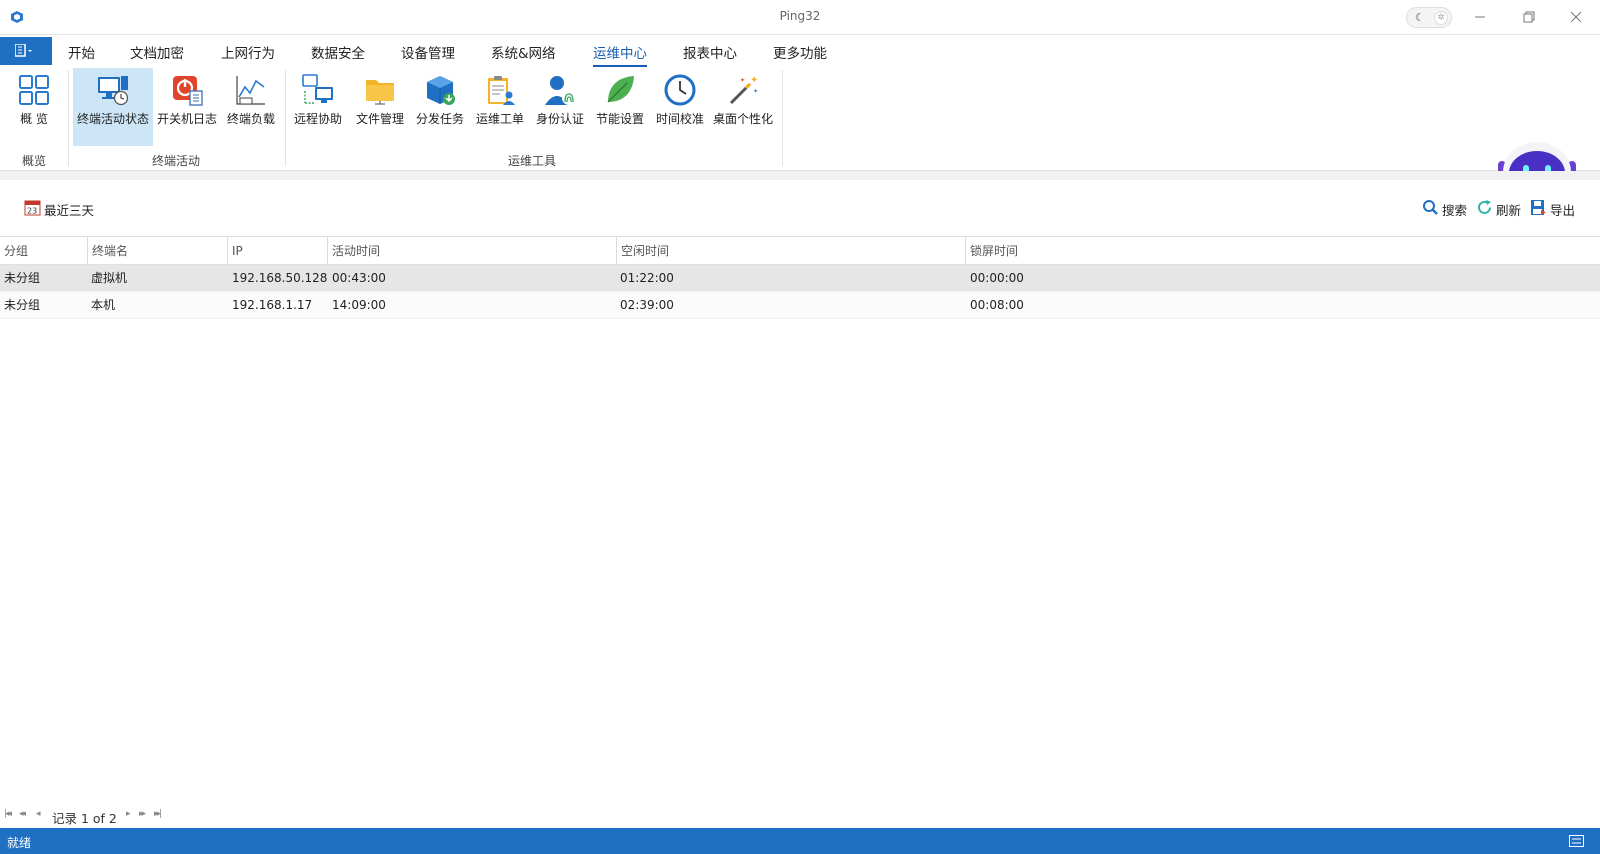 Image resolution: width=1600 pixels, height=854 pixels. What do you see at coordinates (33, 161) in the screenshot?
I see `group-label-overview: 概览` at bounding box center [33, 161].